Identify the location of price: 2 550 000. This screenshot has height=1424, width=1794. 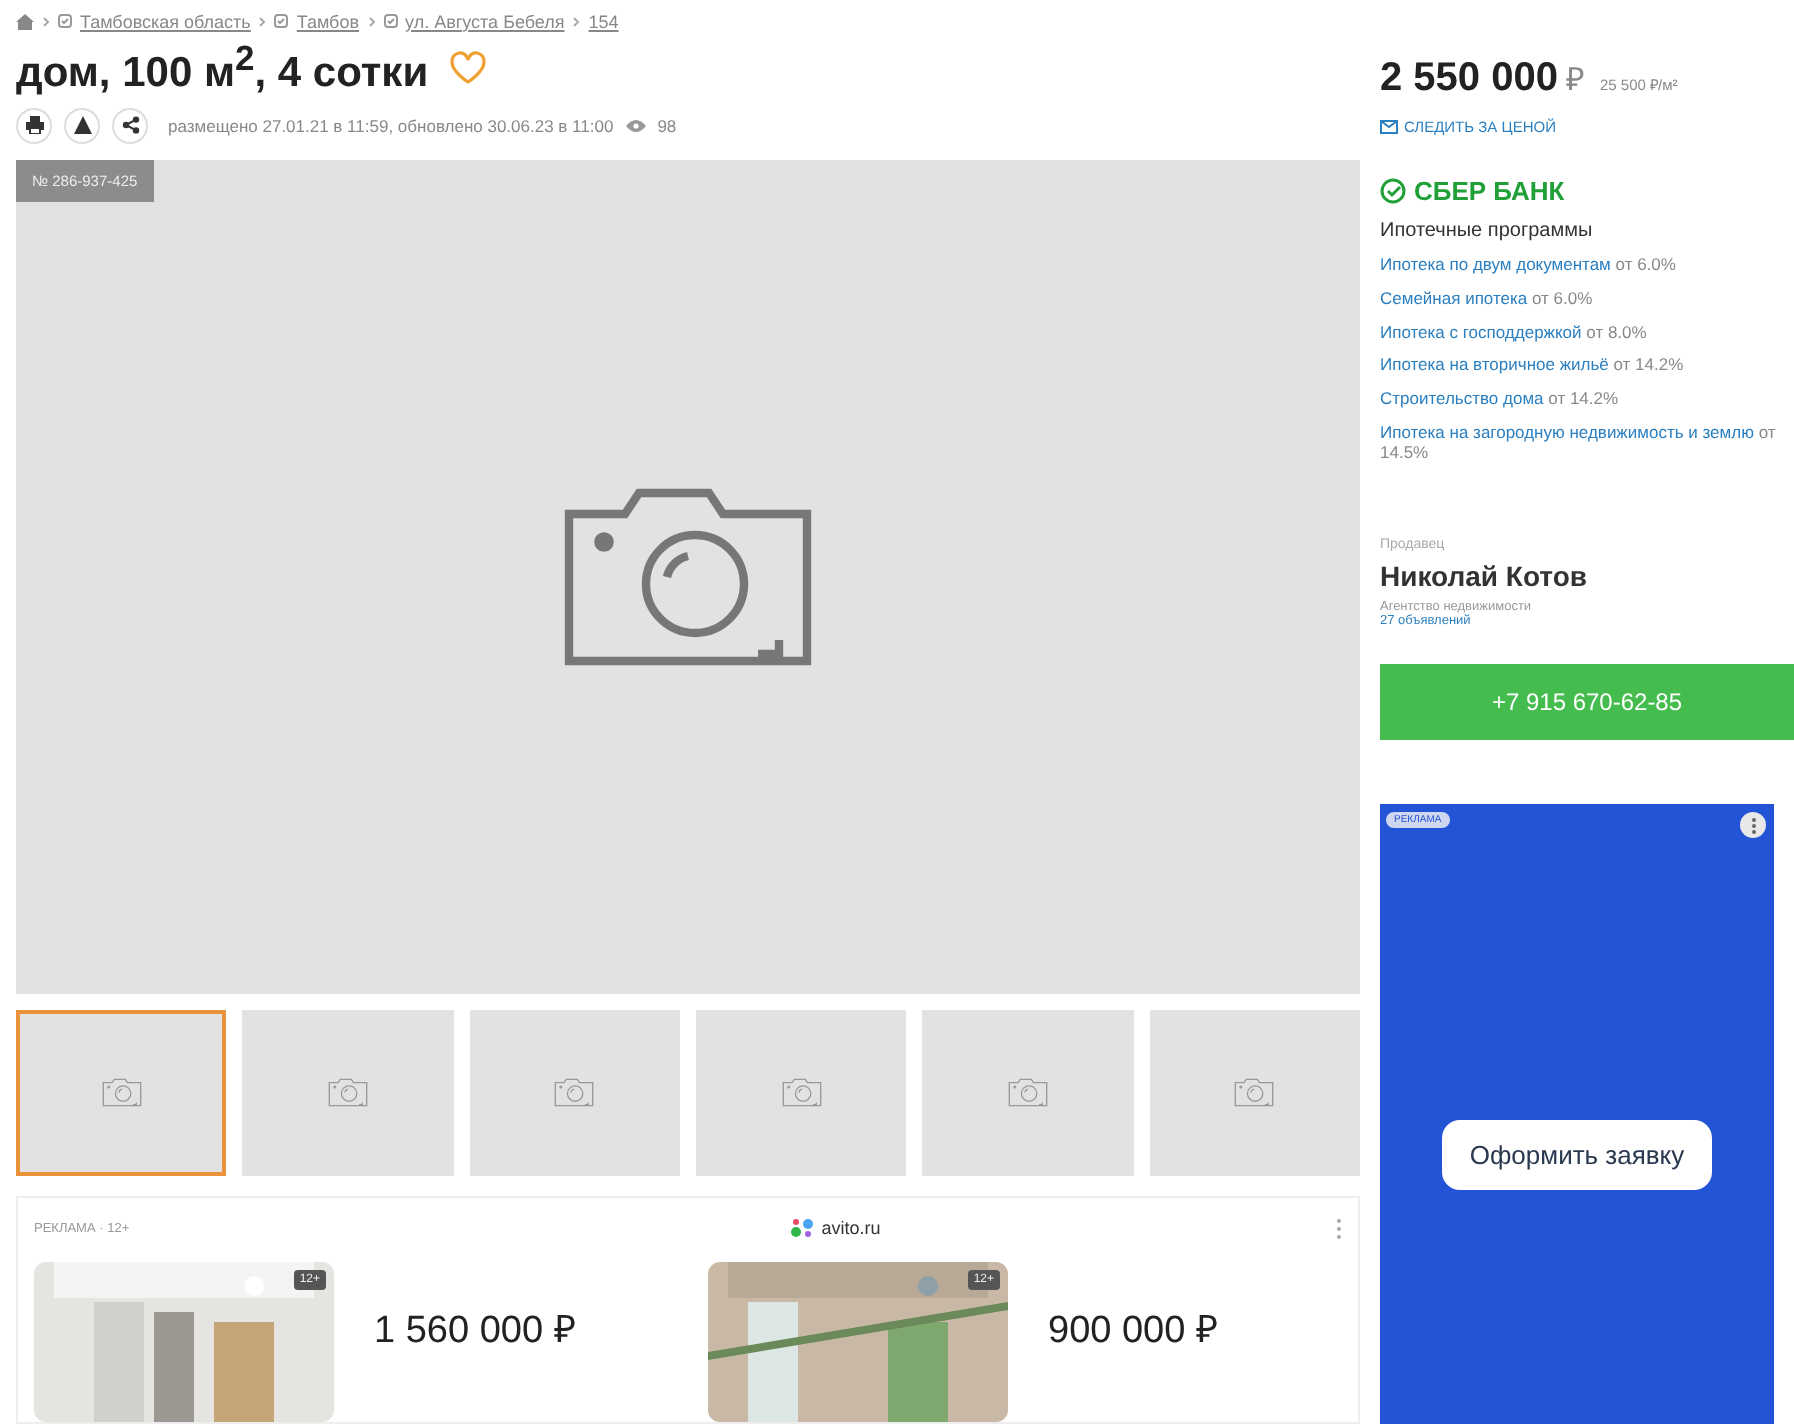
(1469, 79).